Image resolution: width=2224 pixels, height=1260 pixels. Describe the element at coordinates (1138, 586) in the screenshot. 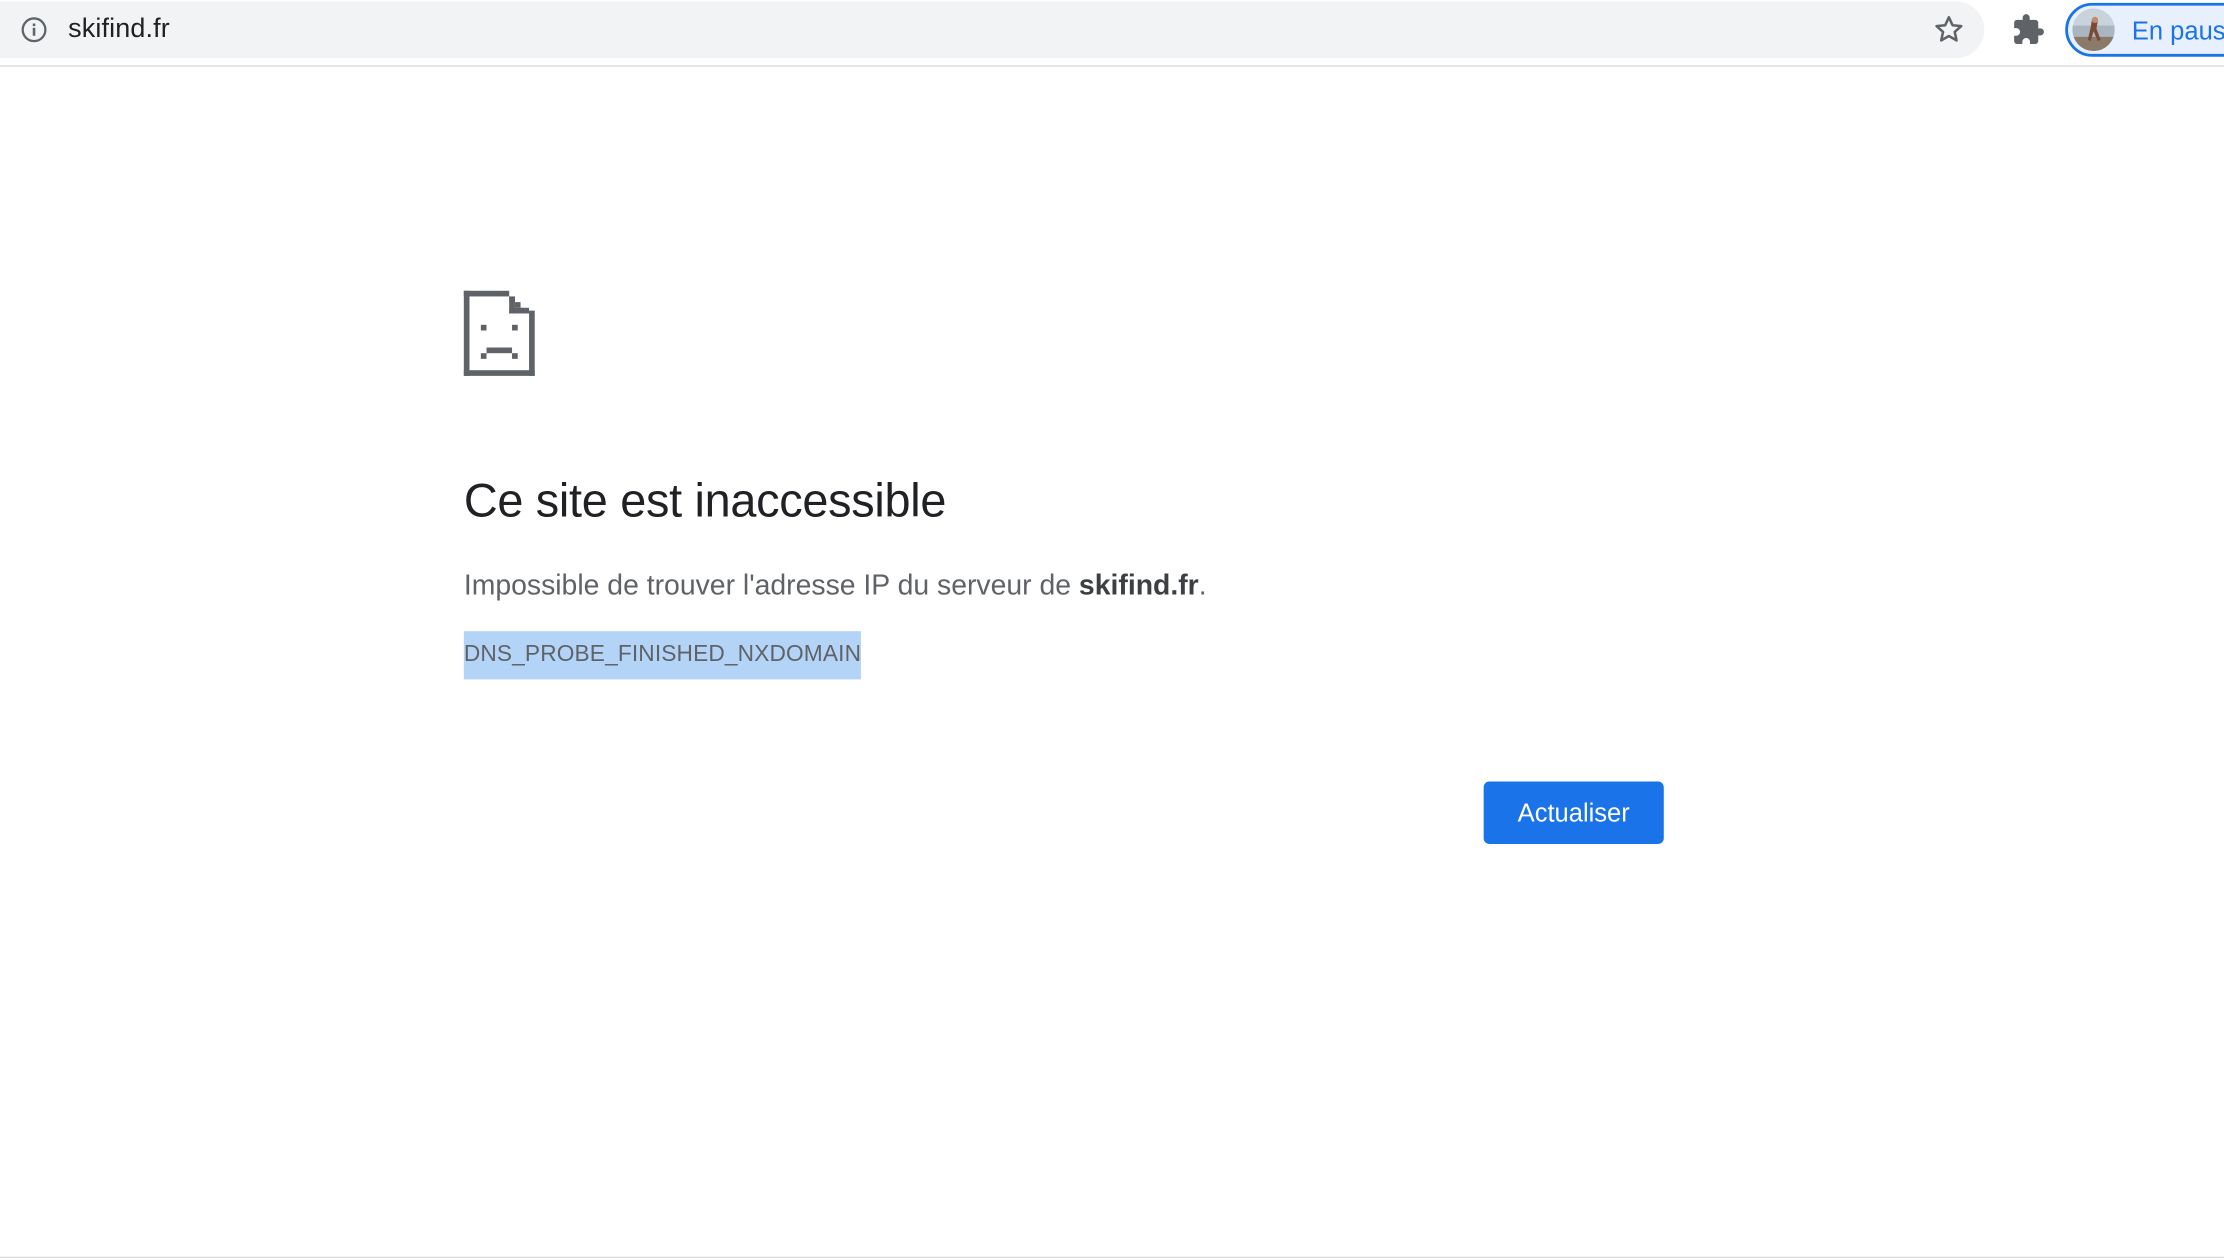

I see `summary-hostname: skifind.fr` at that location.